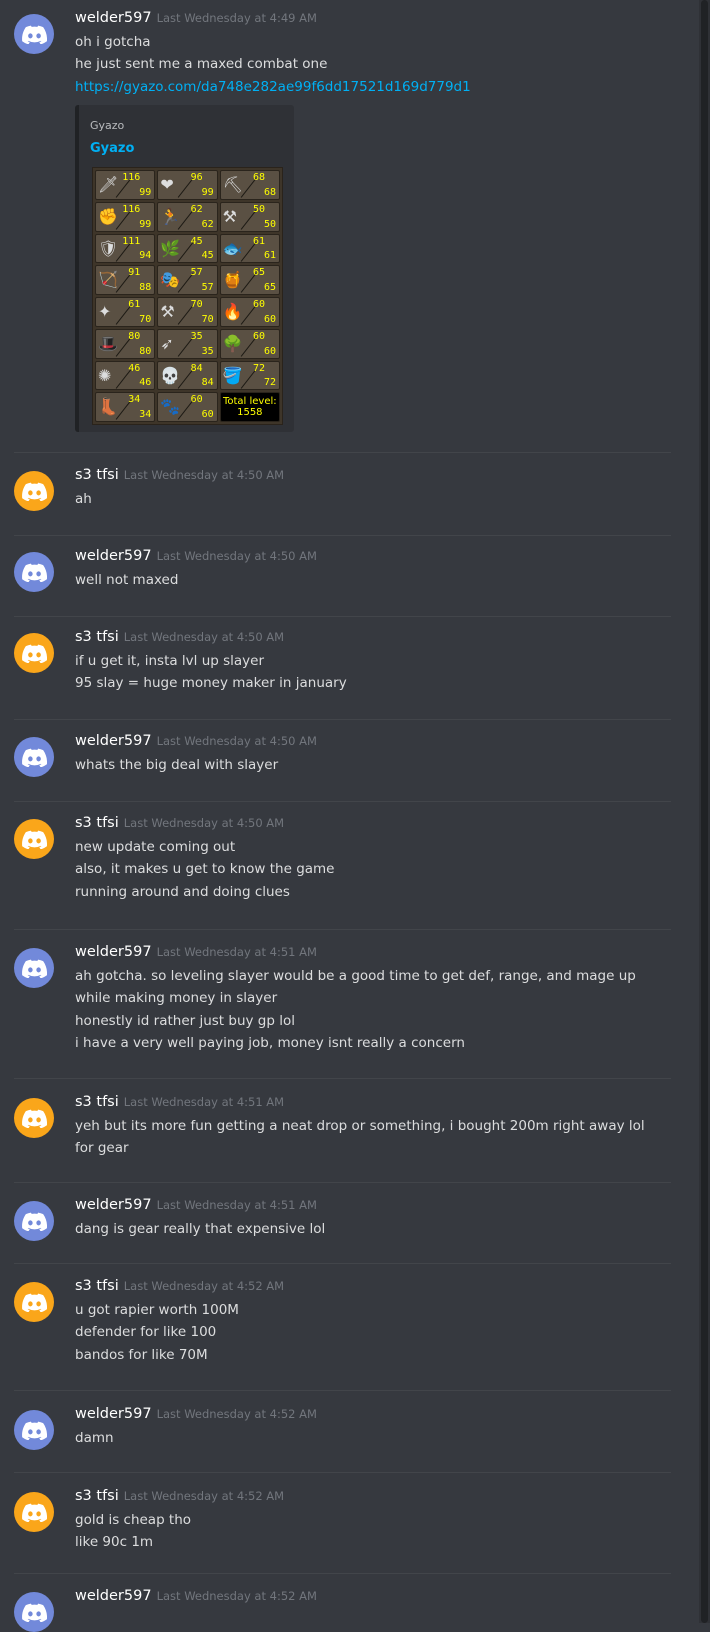 The height and width of the screenshot is (1632, 710). What do you see at coordinates (196, 304) in the screenshot?
I see `skill-current-level: 70` at bounding box center [196, 304].